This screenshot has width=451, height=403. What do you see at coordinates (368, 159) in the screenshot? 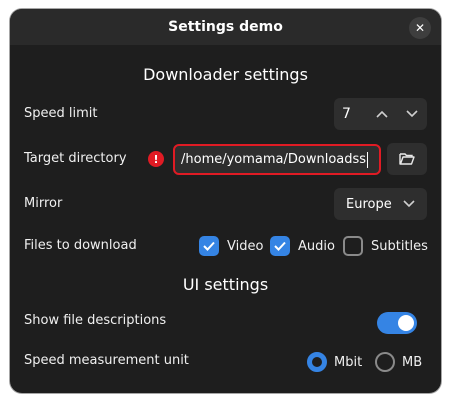
I see `text-cursor` at bounding box center [368, 159].